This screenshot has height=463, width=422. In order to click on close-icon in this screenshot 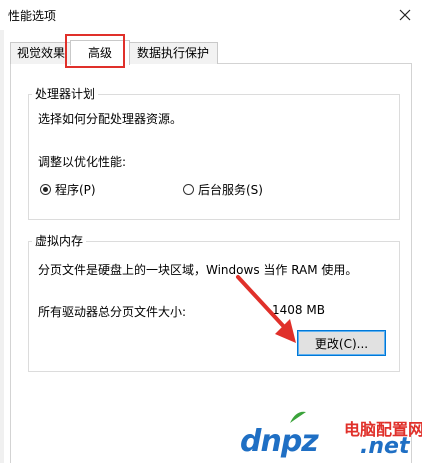, I will do `click(405, 15)`.